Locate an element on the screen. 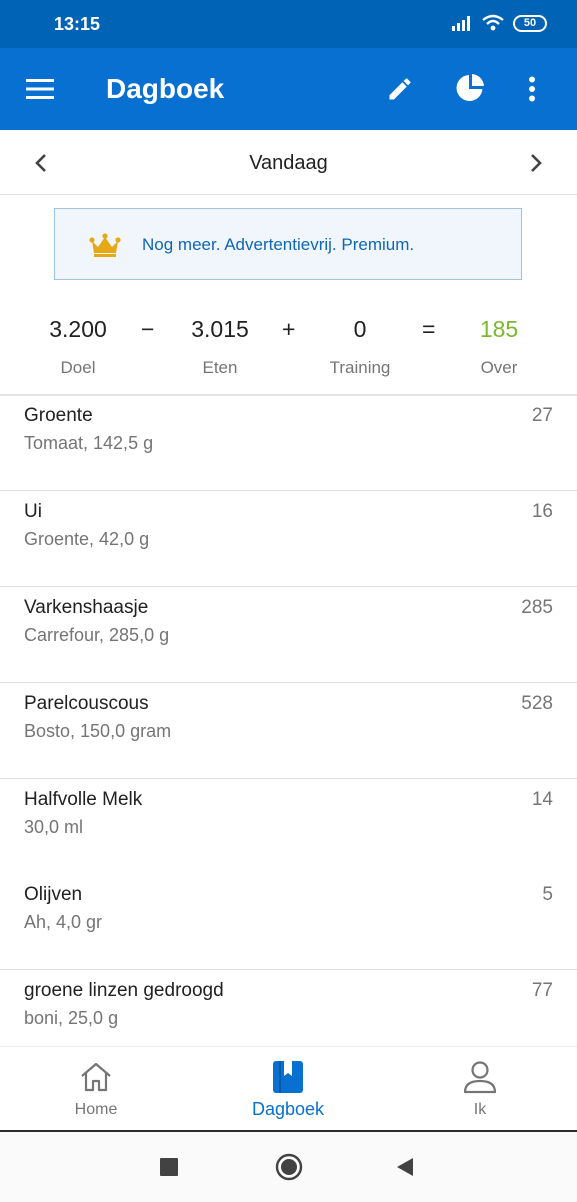 Image resolution: width=577 pixels, height=1202 pixels. item-name: groene linzen gedroogd is located at coordinates (124, 990).